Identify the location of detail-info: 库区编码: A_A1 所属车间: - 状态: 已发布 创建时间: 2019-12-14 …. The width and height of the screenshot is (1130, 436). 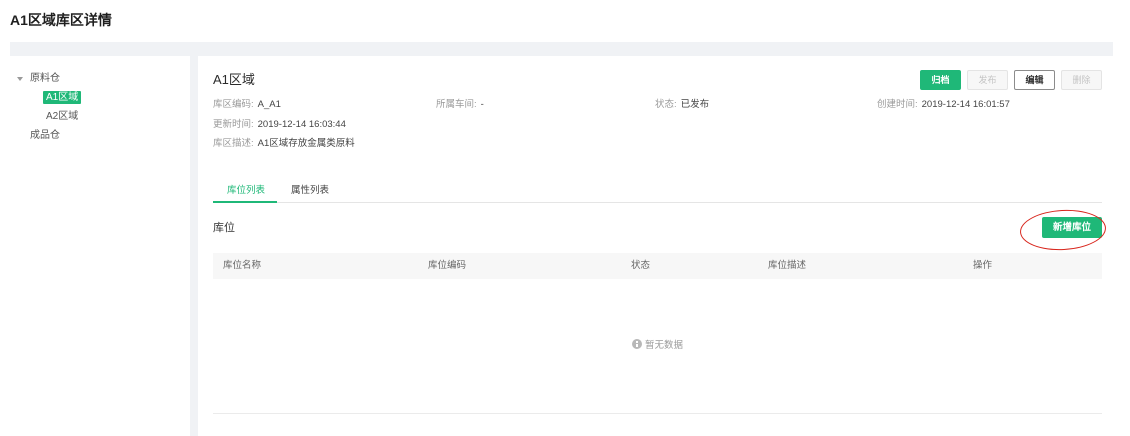
(657, 124).